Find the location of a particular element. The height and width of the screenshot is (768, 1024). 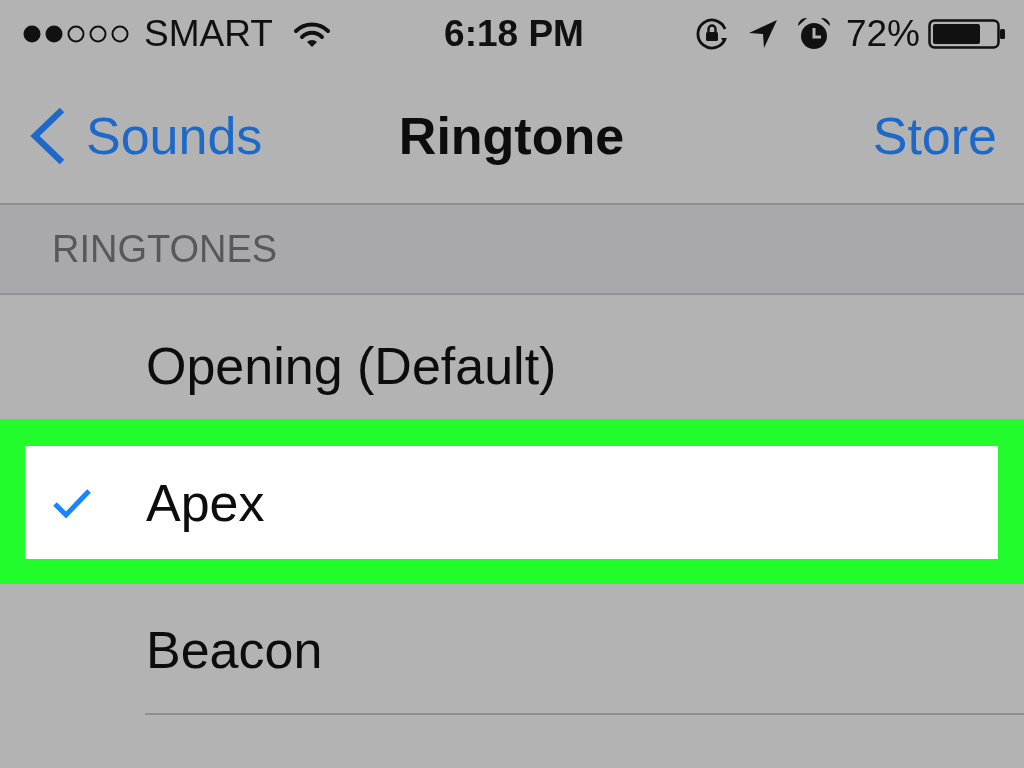

signal-dots-icon is located at coordinates (76, 34).